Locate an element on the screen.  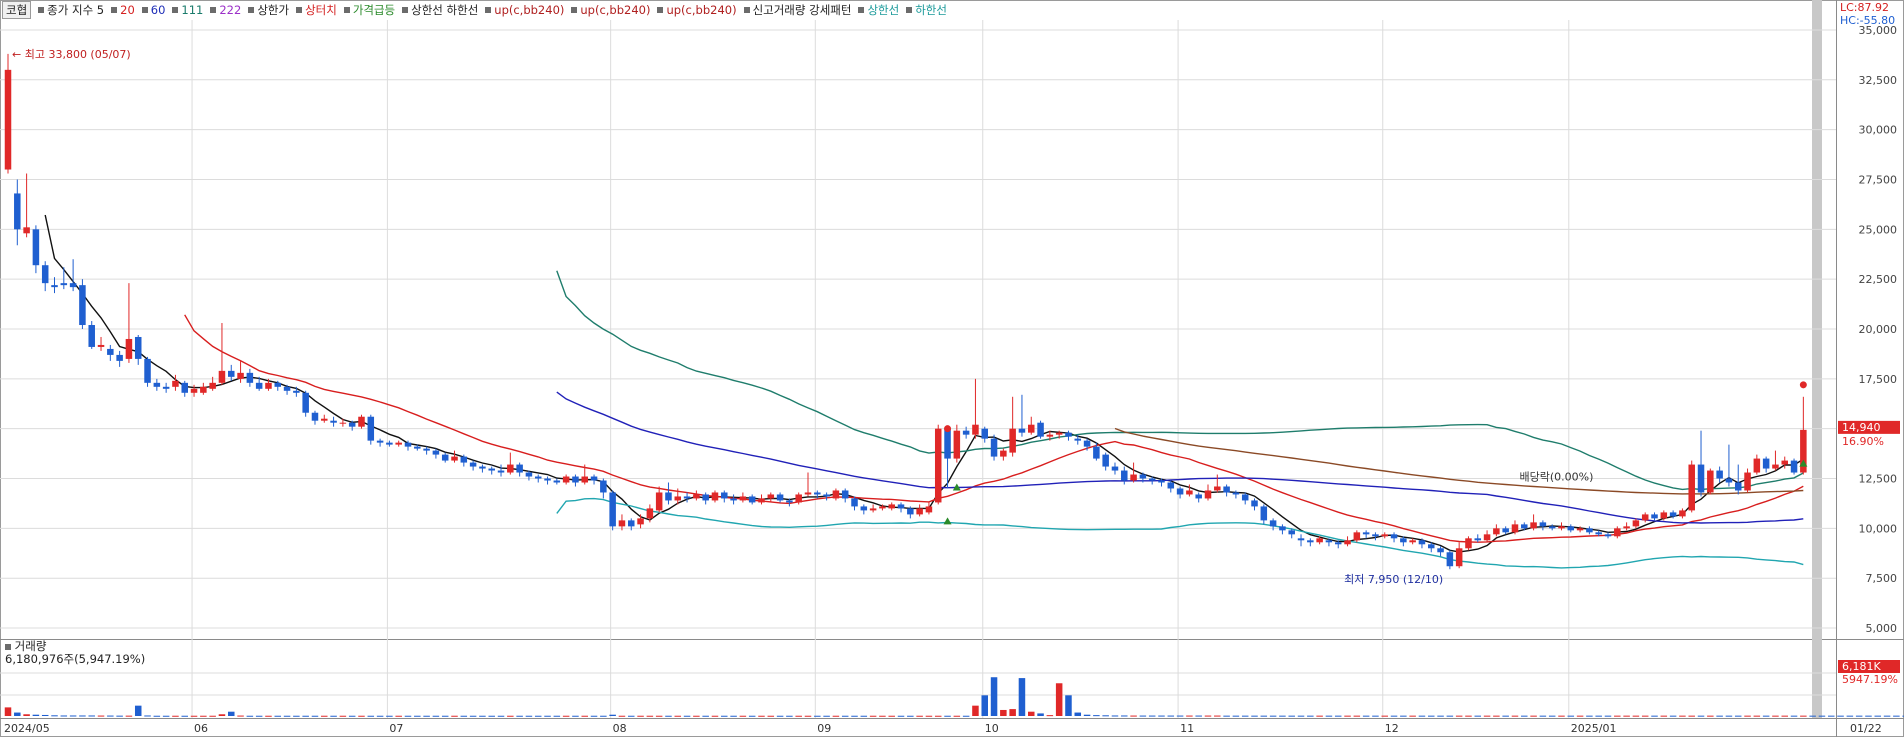
price-tick-label: 30,000 is located at coordinates (1878, 130).